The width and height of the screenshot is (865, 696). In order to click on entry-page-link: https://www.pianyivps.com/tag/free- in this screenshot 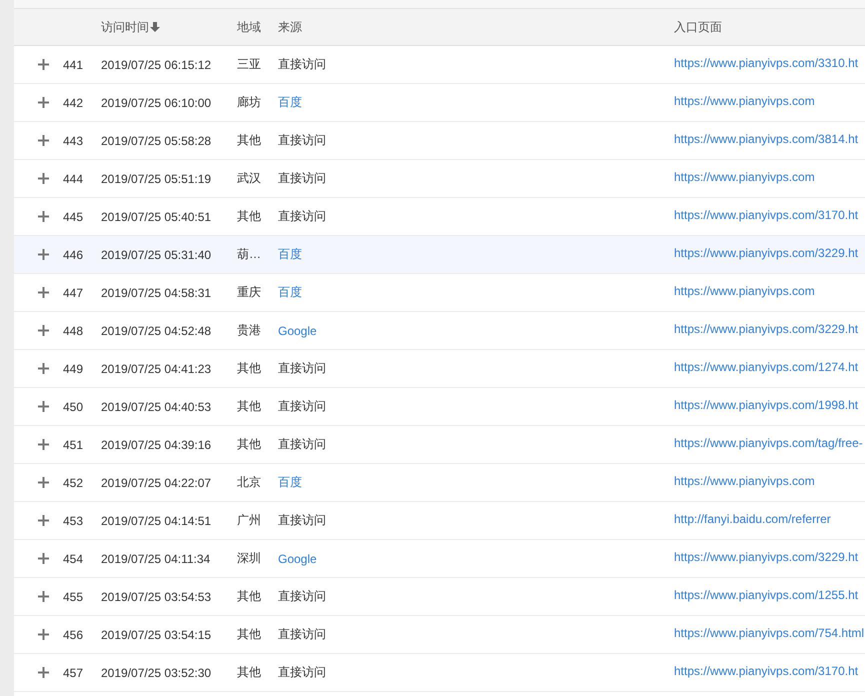, I will do `click(768, 443)`.